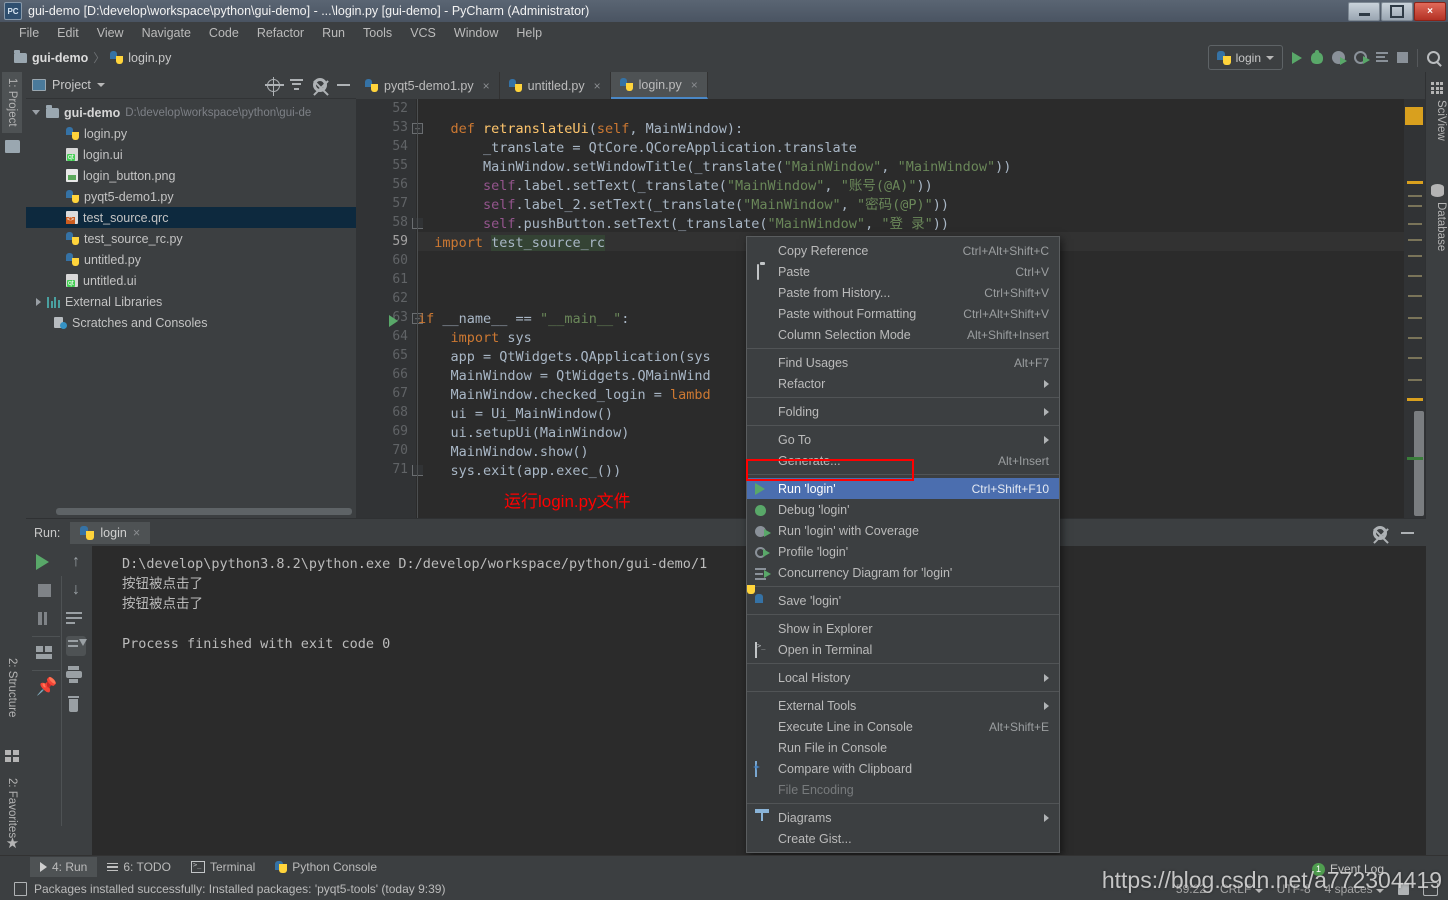  Describe the element at coordinates (555, 85) in the screenshot. I see `tab-untitled-py: untitled.py ×` at that location.